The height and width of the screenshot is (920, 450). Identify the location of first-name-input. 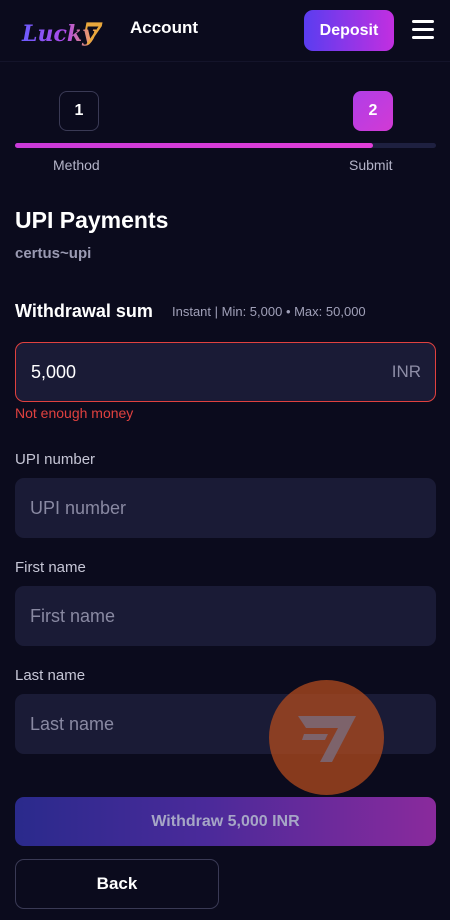
(225, 616).